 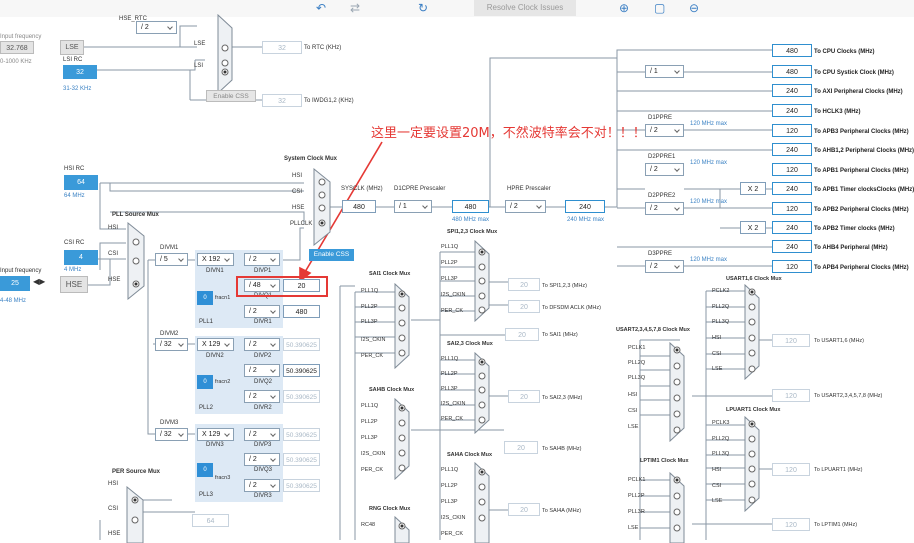 I want to click on hse-range-label: 4-48 MHz, so click(x=13, y=301).